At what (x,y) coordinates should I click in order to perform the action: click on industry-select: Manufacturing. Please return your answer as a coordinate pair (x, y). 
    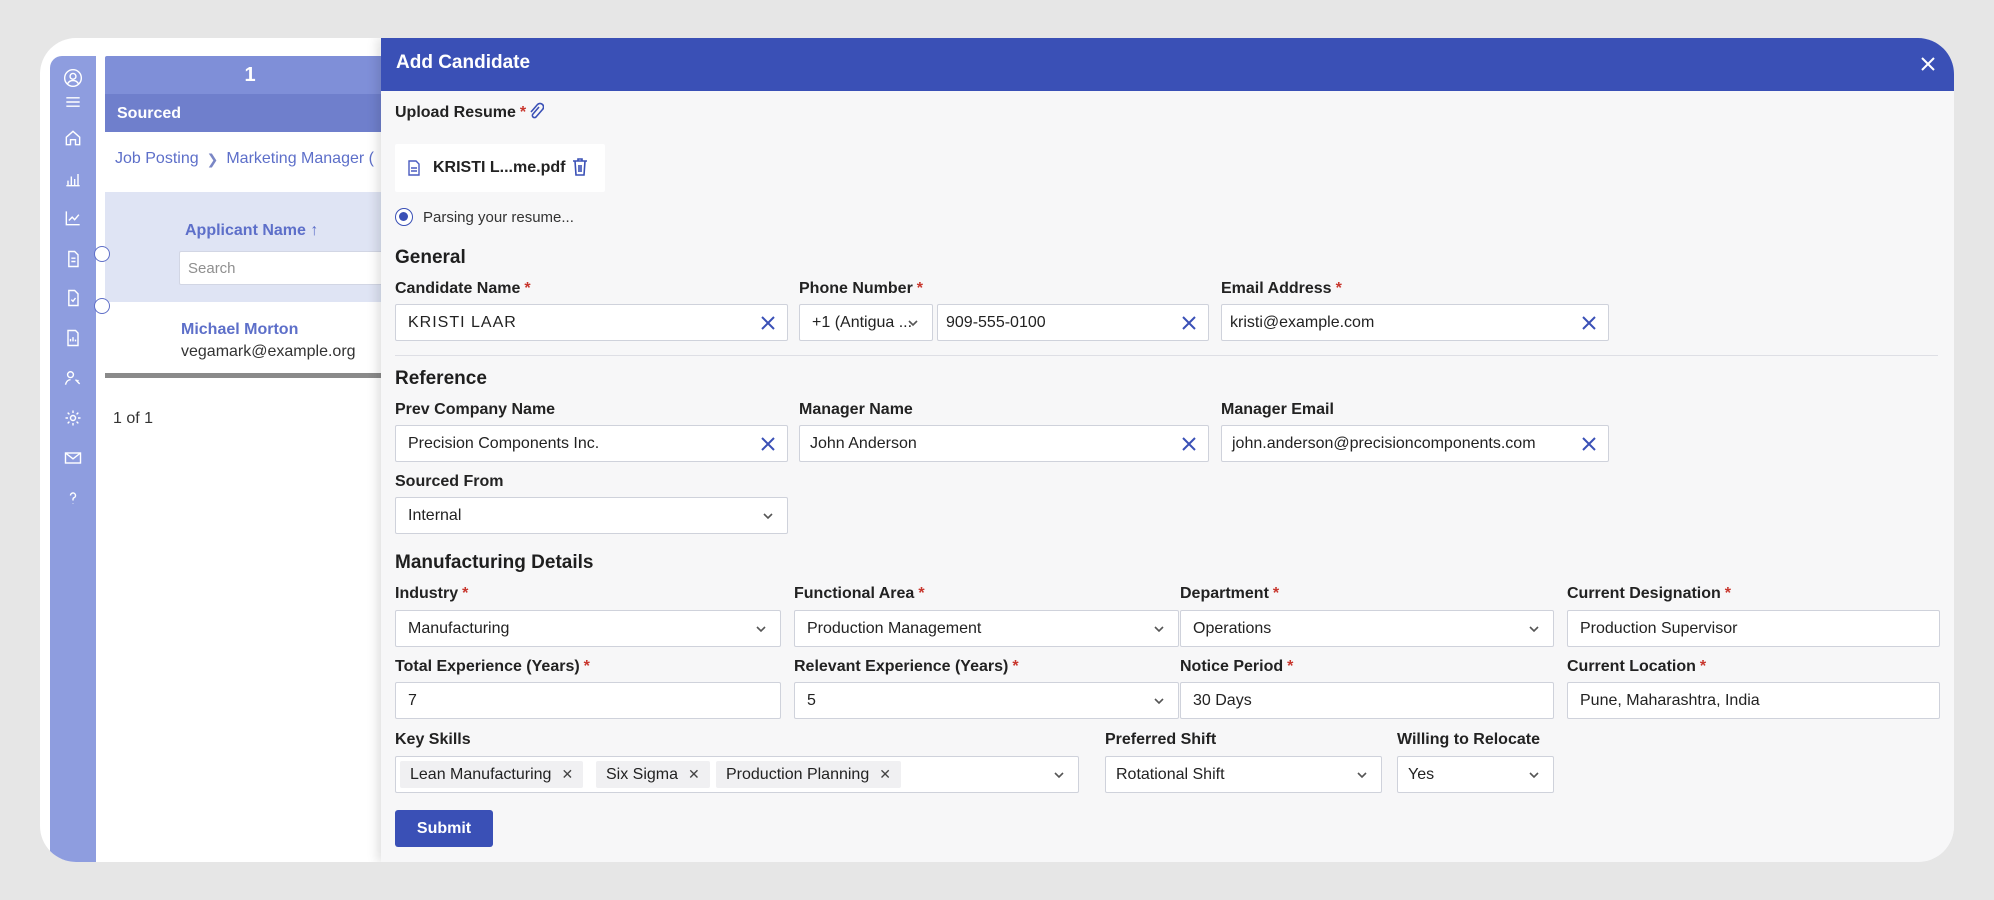
    Looking at the image, I should click on (588, 628).